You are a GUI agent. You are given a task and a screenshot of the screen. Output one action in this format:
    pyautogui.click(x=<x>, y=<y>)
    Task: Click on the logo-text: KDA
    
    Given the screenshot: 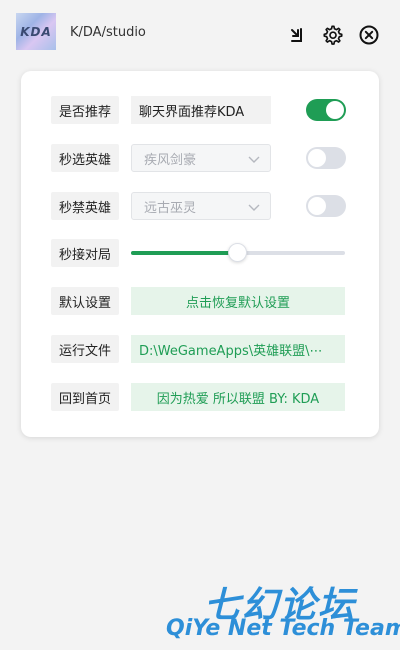 What is the action you would take?
    pyautogui.click(x=36, y=31)
    